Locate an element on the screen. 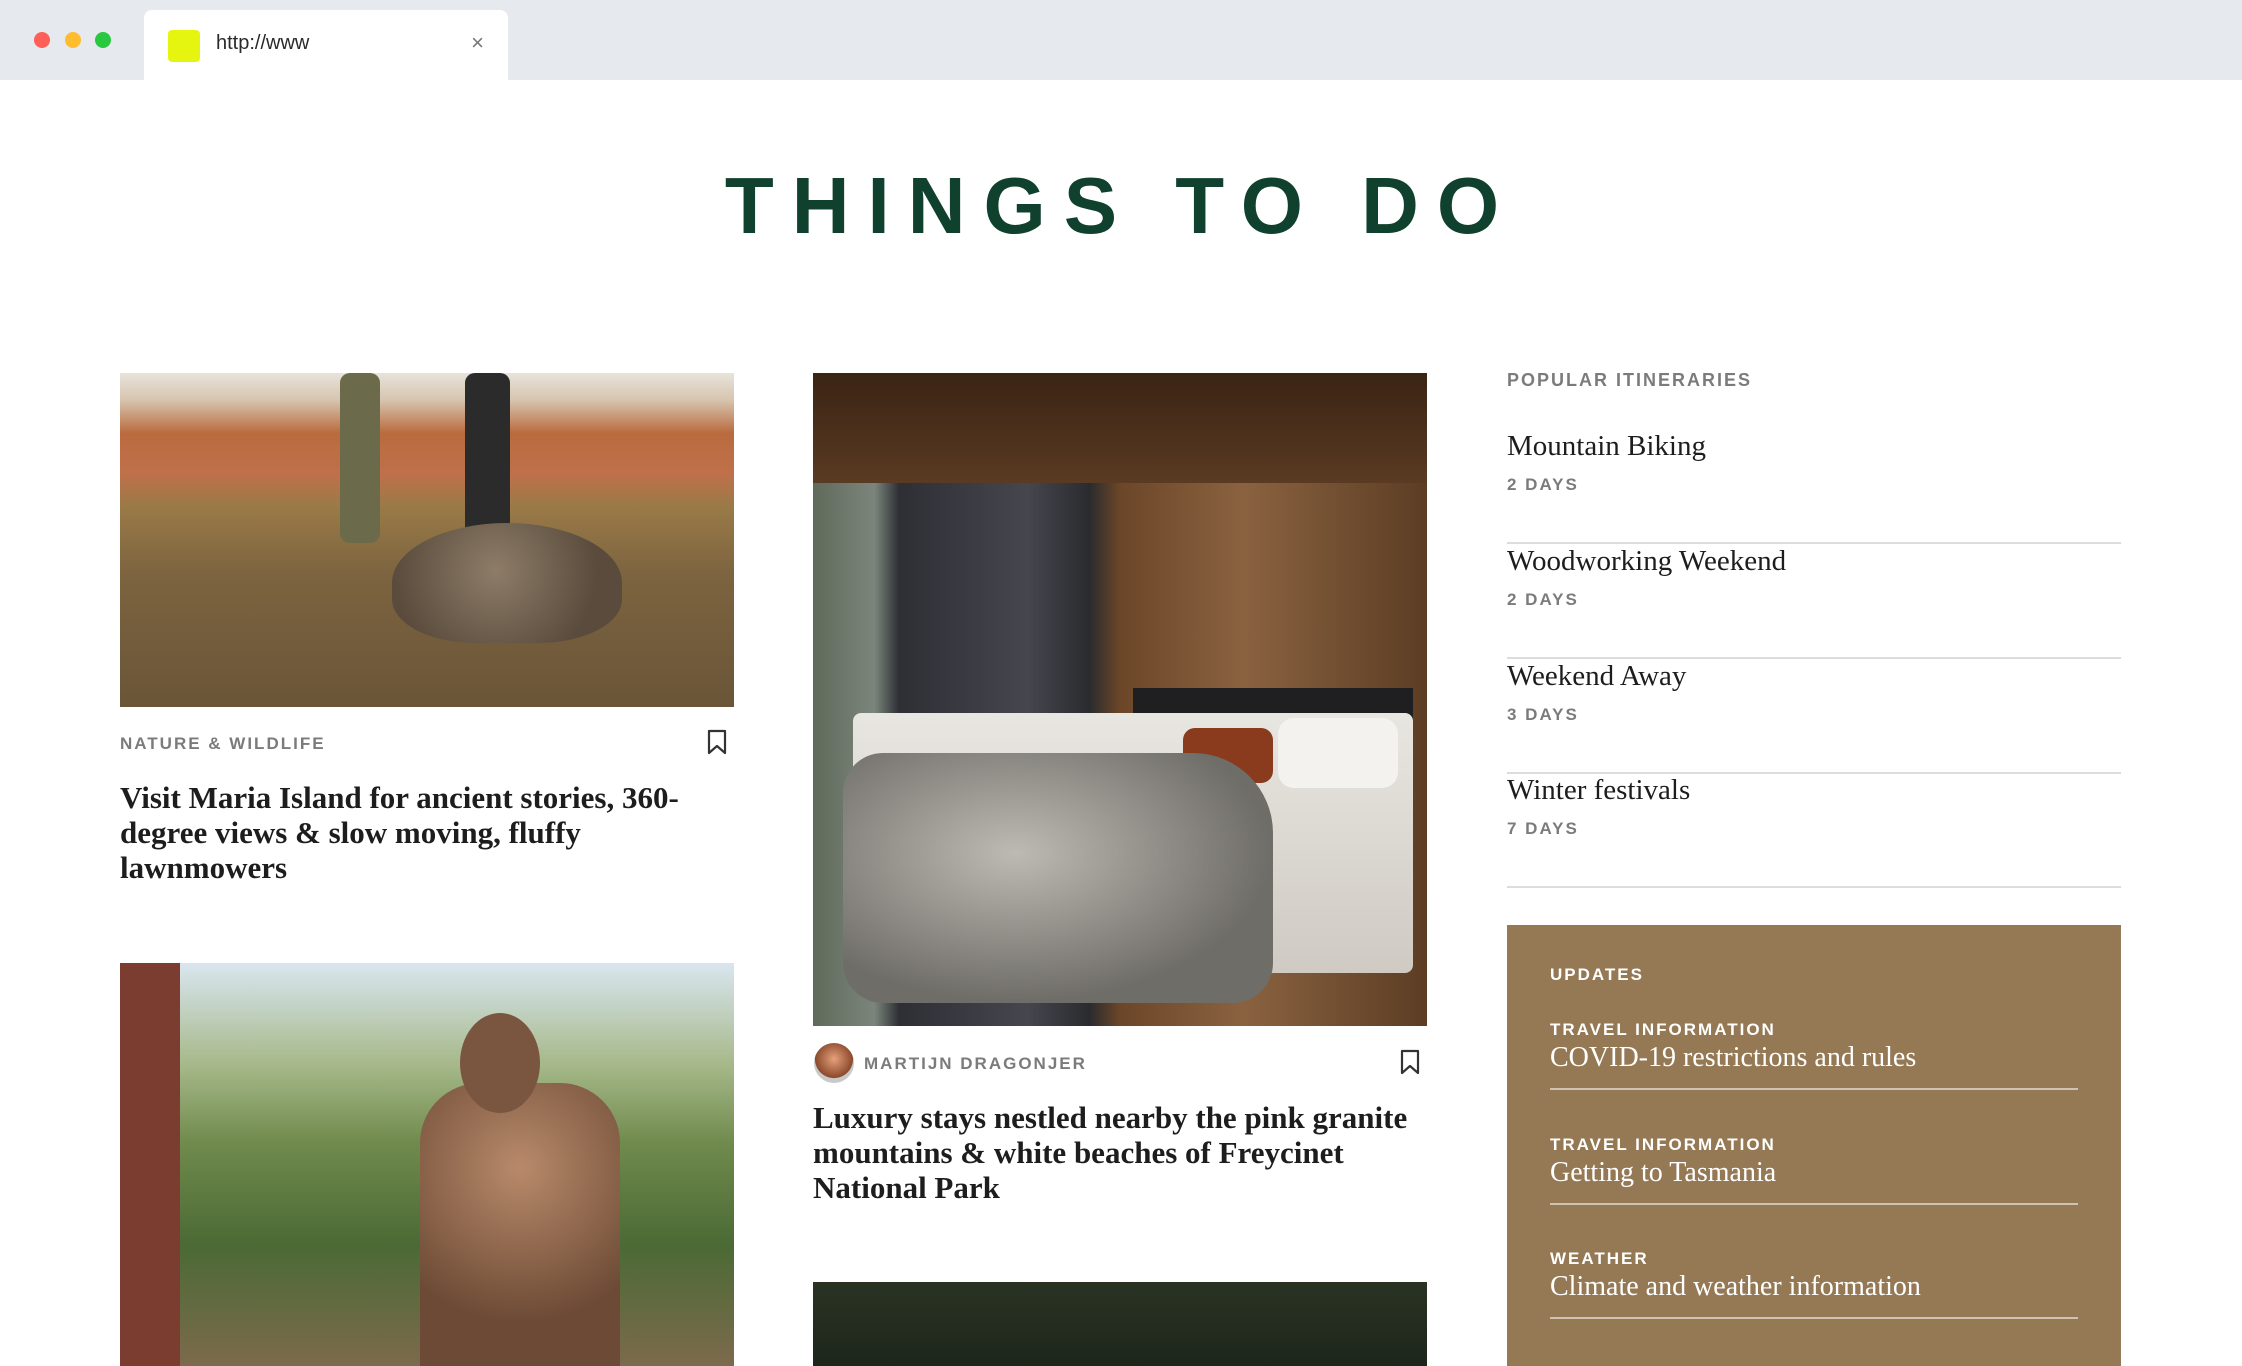 This screenshot has height=1366, width=2242. close-window-button is located at coordinates (42, 40).